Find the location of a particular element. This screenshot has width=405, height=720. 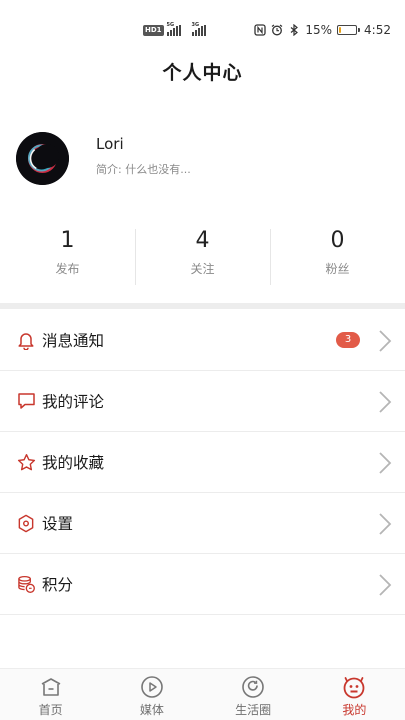

menu-item-comments: 我的评论 is located at coordinates (202, 401).